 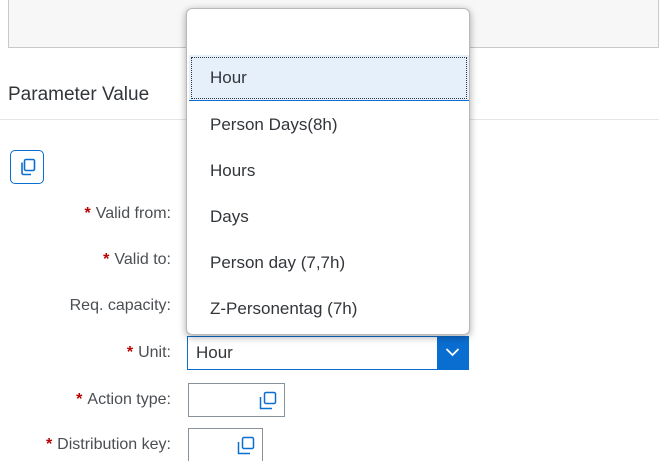 What do you see at coordinates (329, 125) in the screenshot?
I see `unit-option-person-days-8h: Person Days(8h)` at bounding box center [329, 125].